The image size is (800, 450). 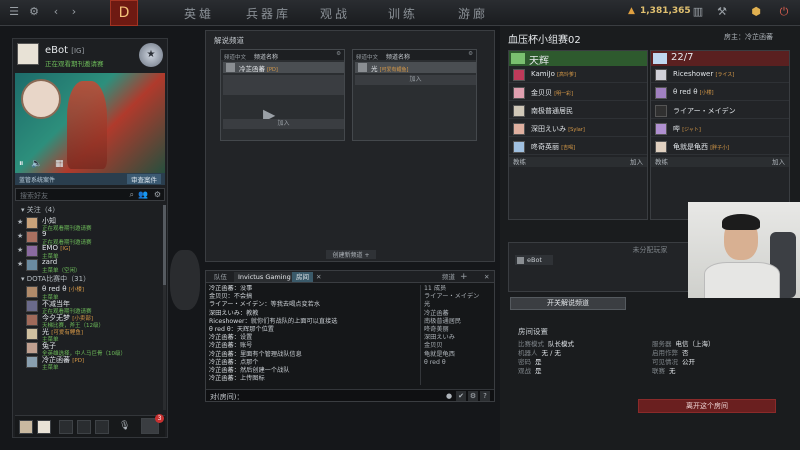 I want to click on list-item: θ red θ [小楼] 主菜单, so click(x=88, y=293).